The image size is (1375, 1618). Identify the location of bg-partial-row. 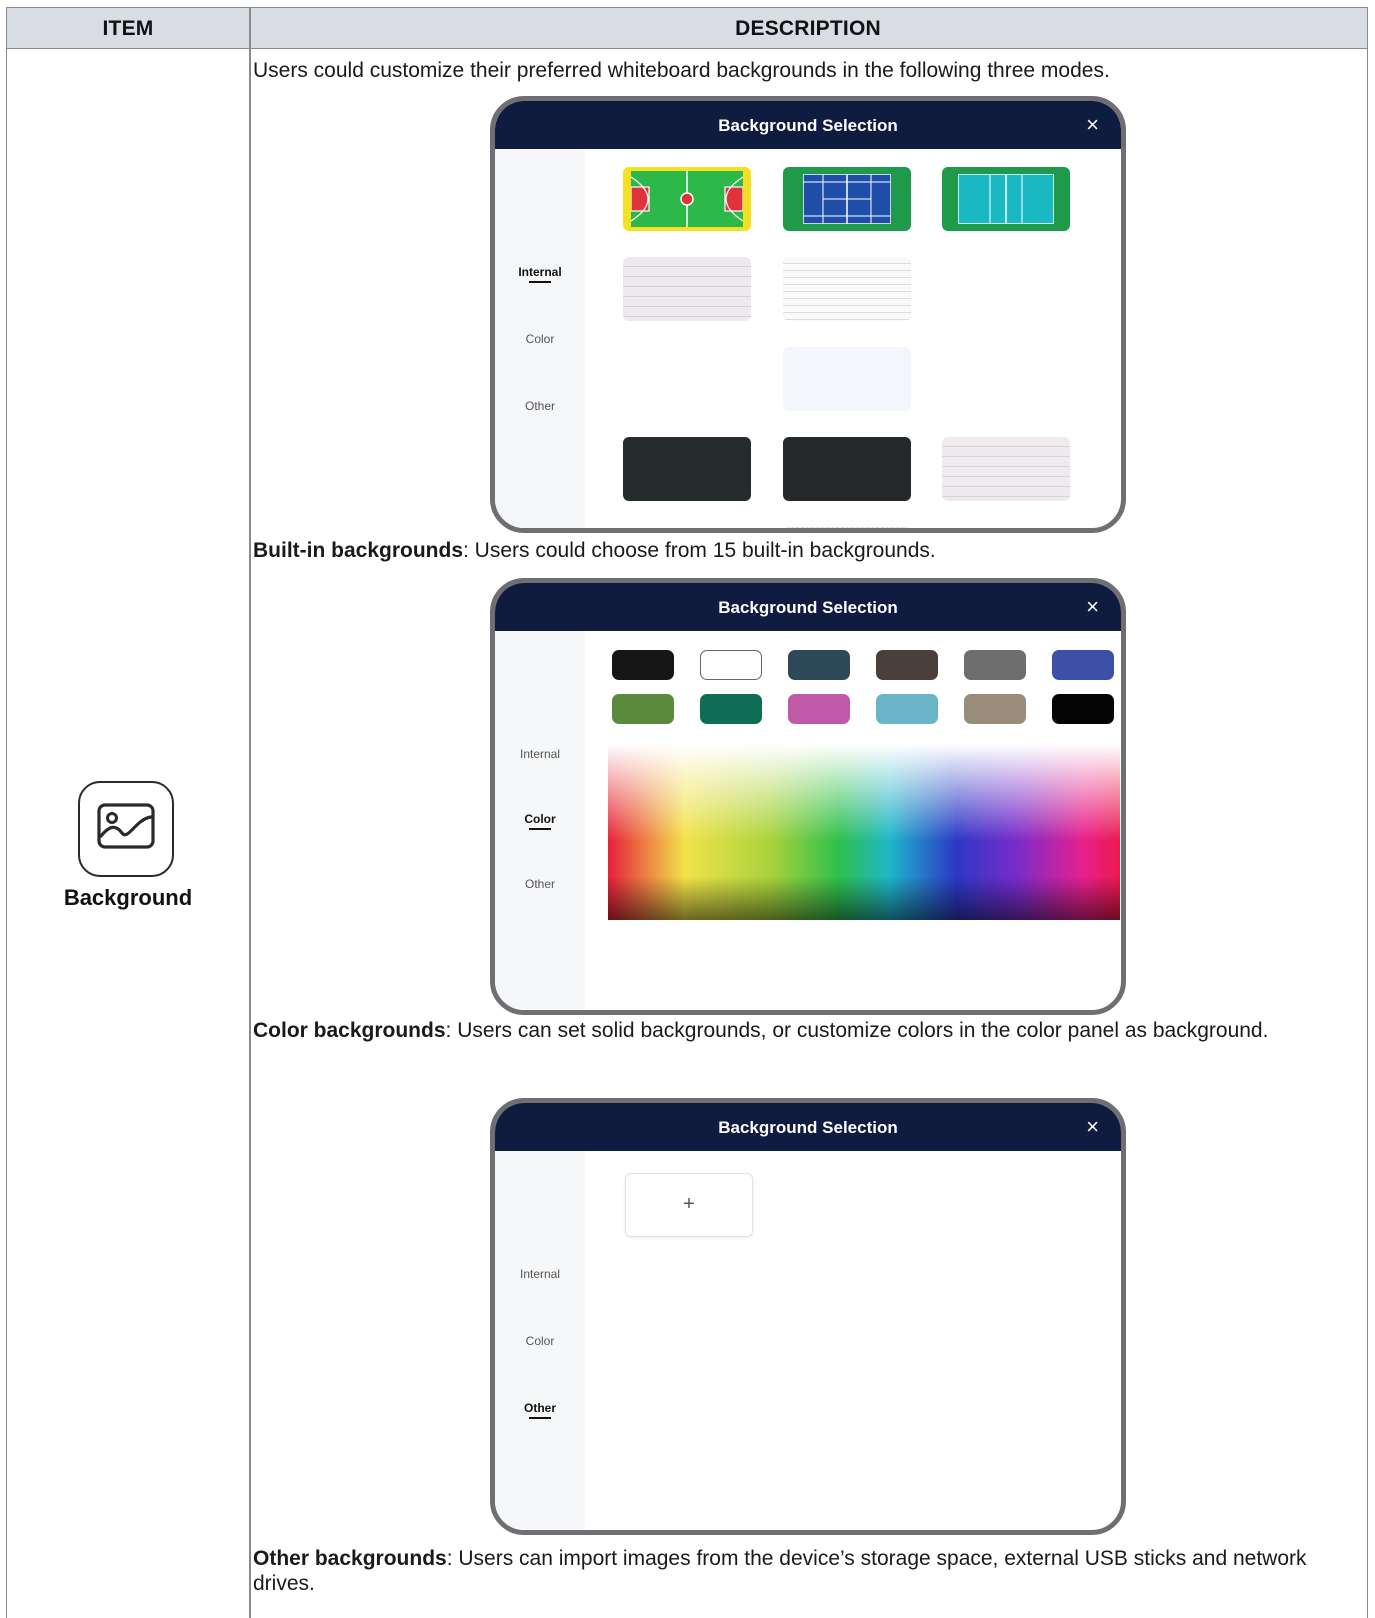
(847, 527).